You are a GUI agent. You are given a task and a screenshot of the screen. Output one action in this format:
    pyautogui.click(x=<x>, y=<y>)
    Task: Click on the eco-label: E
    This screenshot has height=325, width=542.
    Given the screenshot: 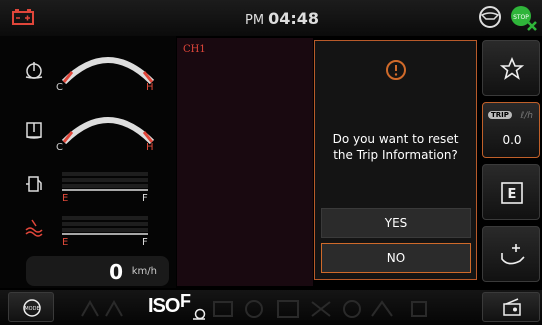 What is the action you would take?
    pyautogui.click(x=512, y=194)
    